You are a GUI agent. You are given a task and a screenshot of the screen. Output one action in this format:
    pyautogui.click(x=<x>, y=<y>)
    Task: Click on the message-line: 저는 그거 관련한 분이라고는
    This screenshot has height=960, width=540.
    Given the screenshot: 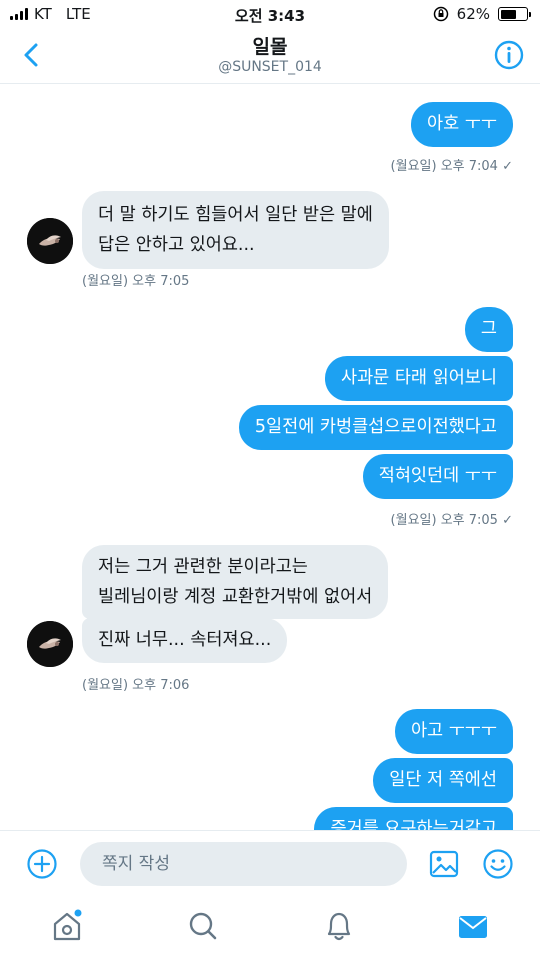 What is the action you would take?
    pyautogui.click(x=203, y=567)
    